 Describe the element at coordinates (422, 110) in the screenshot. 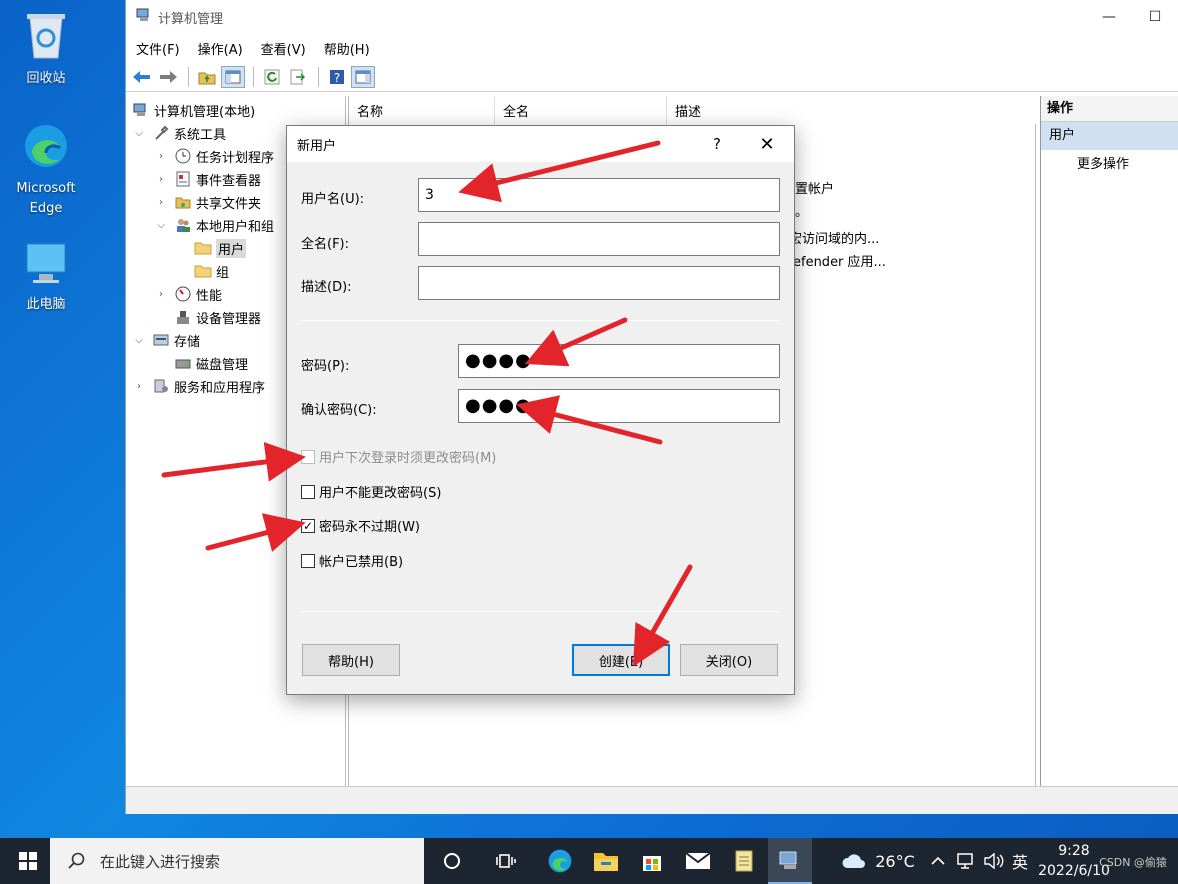

I see `column-header-name: 名称` at that location.